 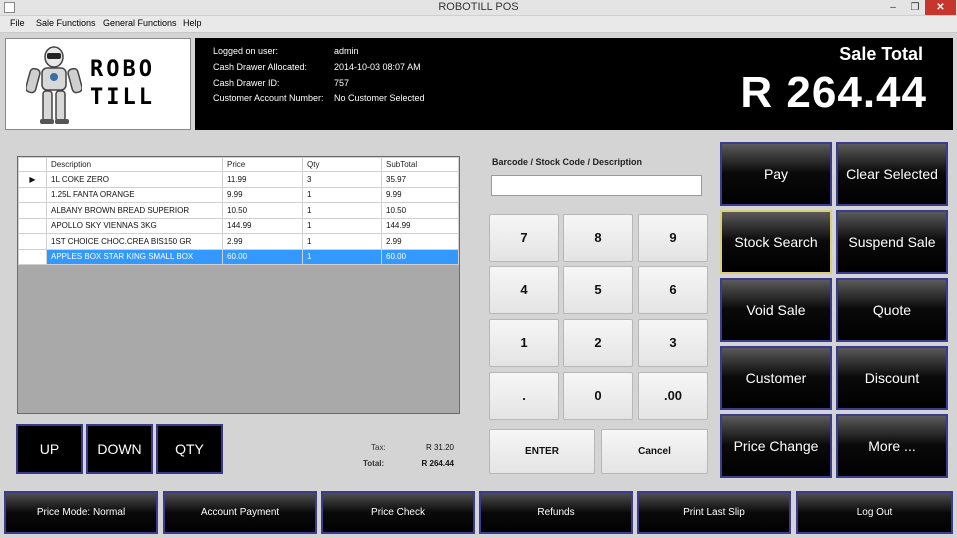 What do you see at coordinates (420, 210) in the screenshot?
I see `cell-subtotal: 10.50` at bounding box center [420, 210].